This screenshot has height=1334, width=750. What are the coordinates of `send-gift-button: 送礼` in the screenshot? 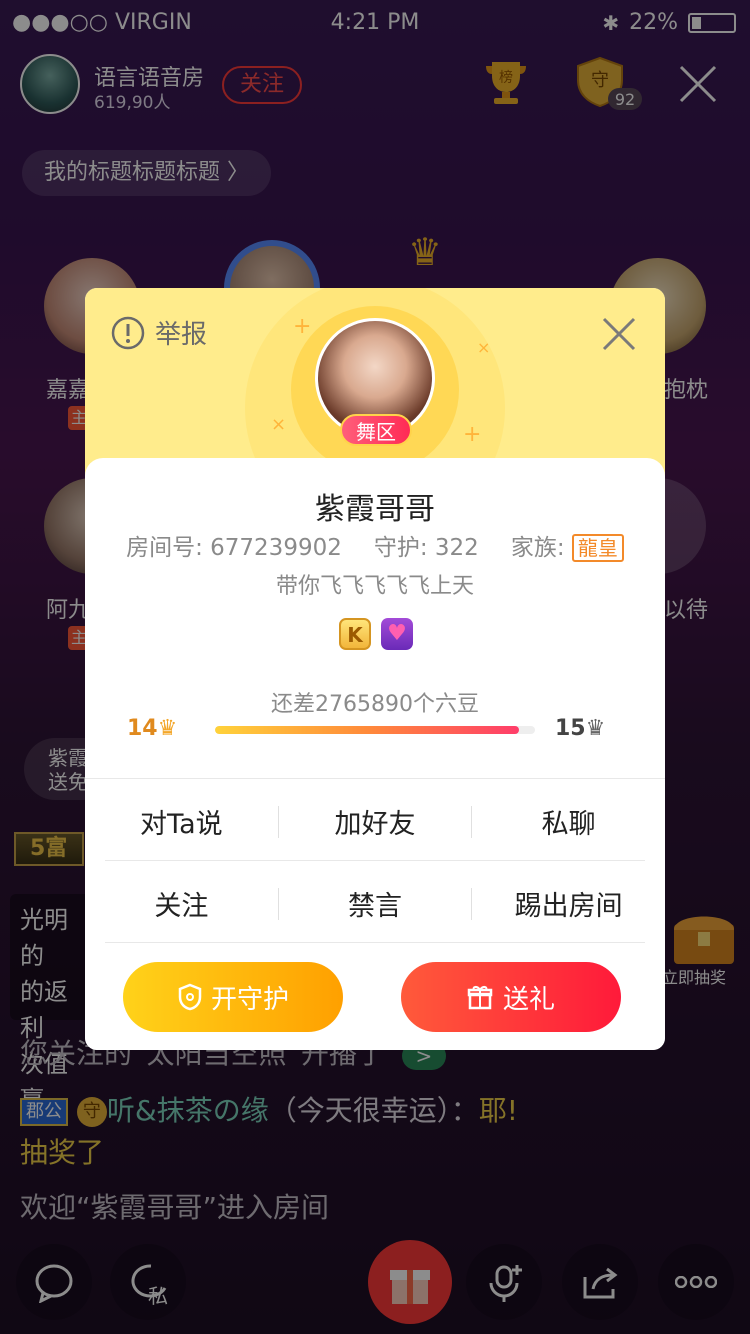 It's located at (511, 997).